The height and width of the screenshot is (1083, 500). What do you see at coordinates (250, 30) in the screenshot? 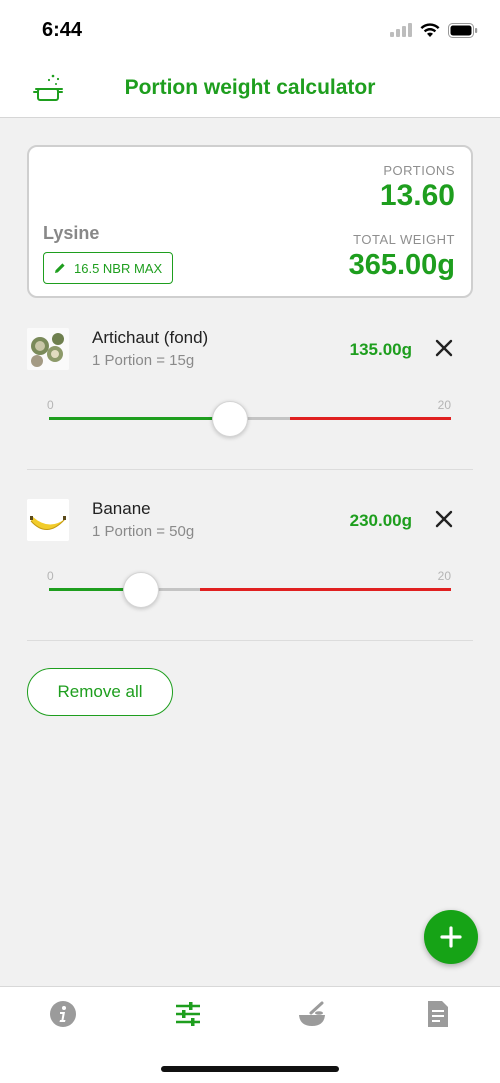
I see `status-bar: 6:44` at bounding box center [250, 30].